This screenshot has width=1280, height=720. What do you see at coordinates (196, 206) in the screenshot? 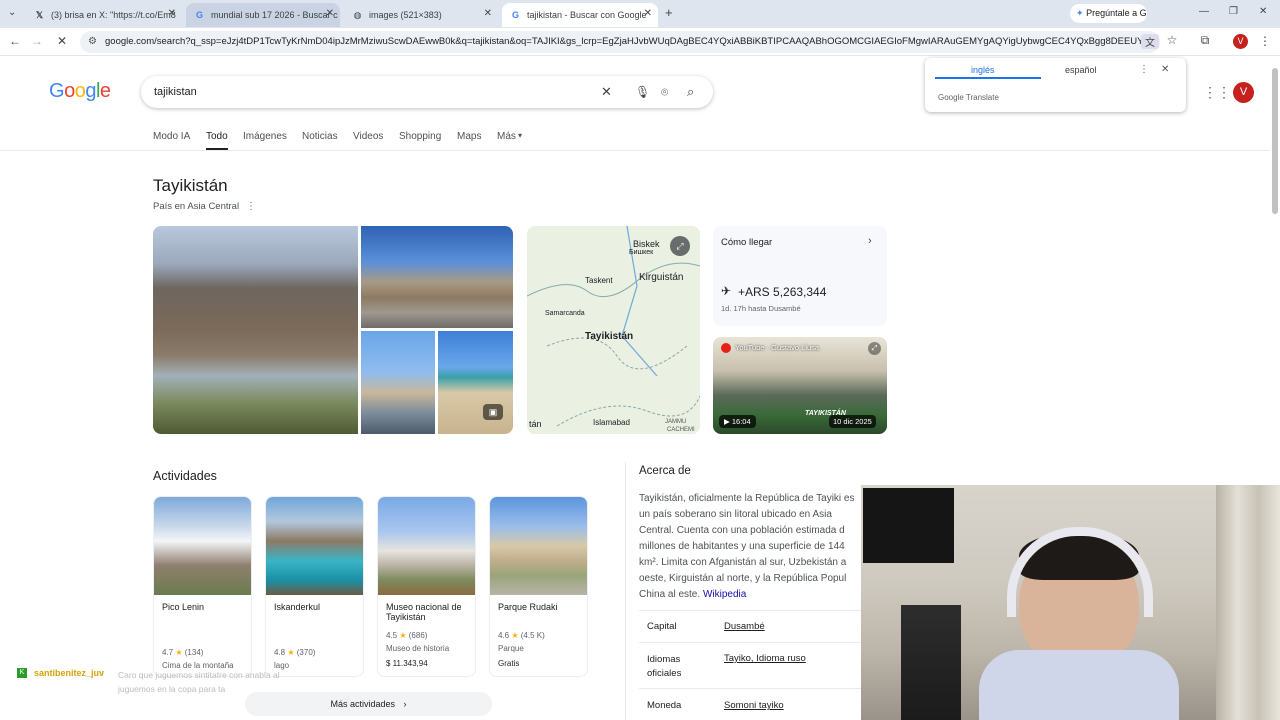
I see `entity-subtitle: País en Asia Central` at bounding box center [196, 206].